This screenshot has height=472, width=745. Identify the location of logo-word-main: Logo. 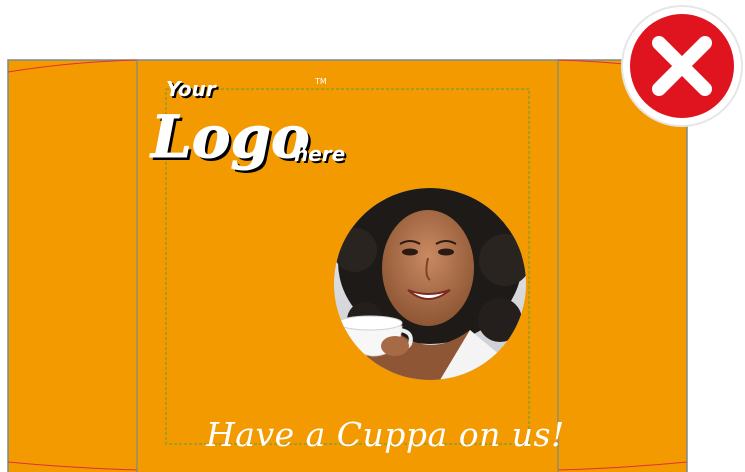
(229, 137).